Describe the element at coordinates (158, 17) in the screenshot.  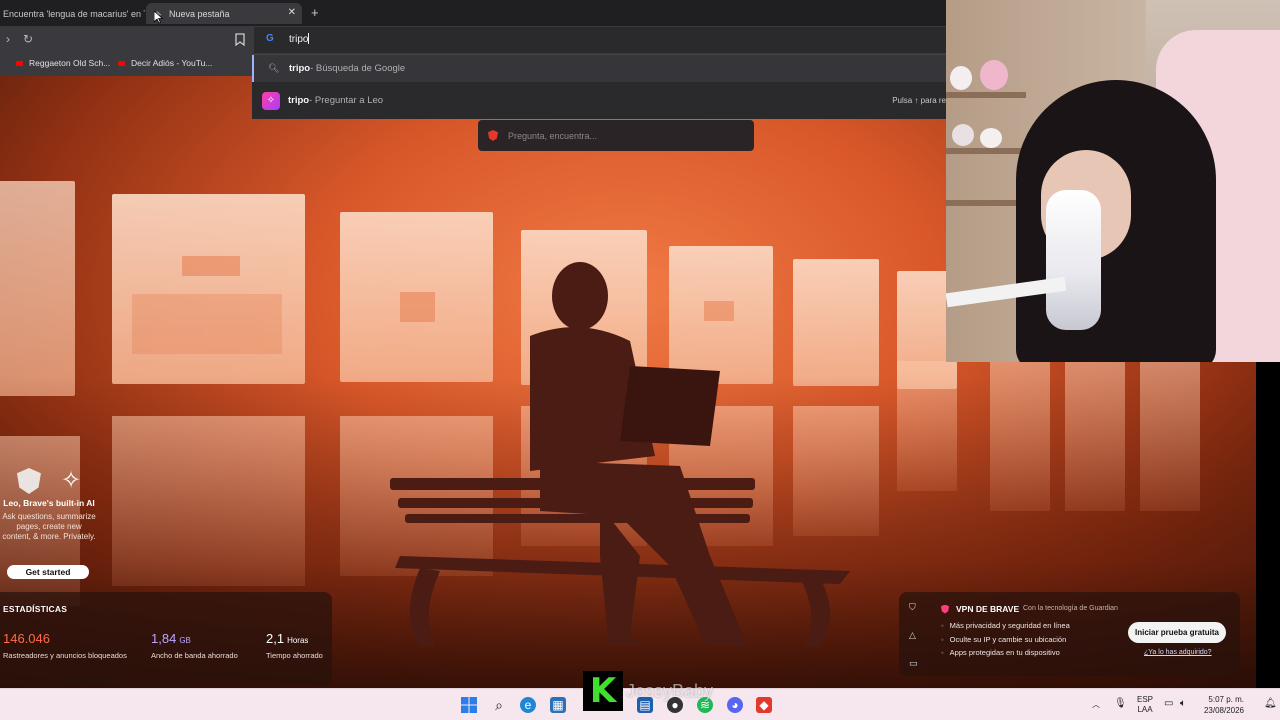
I see `mouse-pointer-icon` at that location.